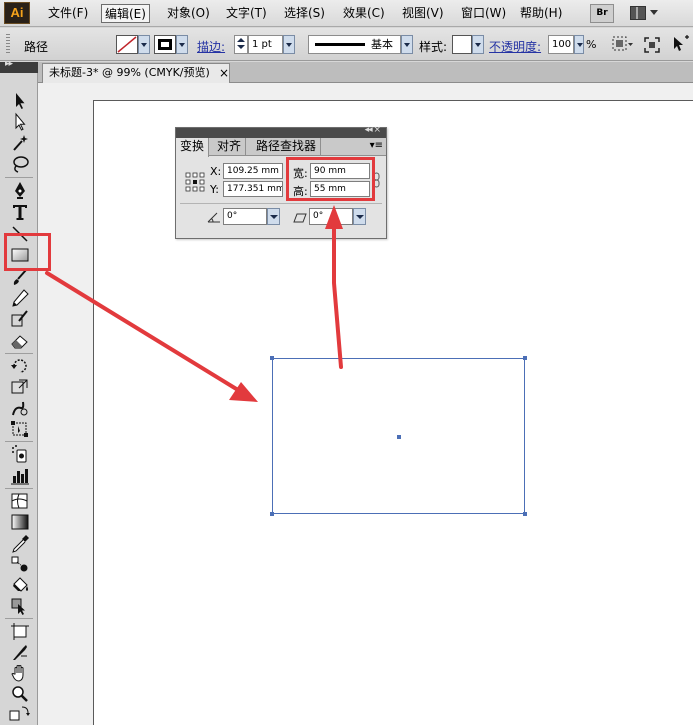  What do you see at coordinates (129, 72) in the screenshot?
I see `document-tab-title: 未标题-3* @ 99% (CMYK/预览)` at bounding box center [129, 72].